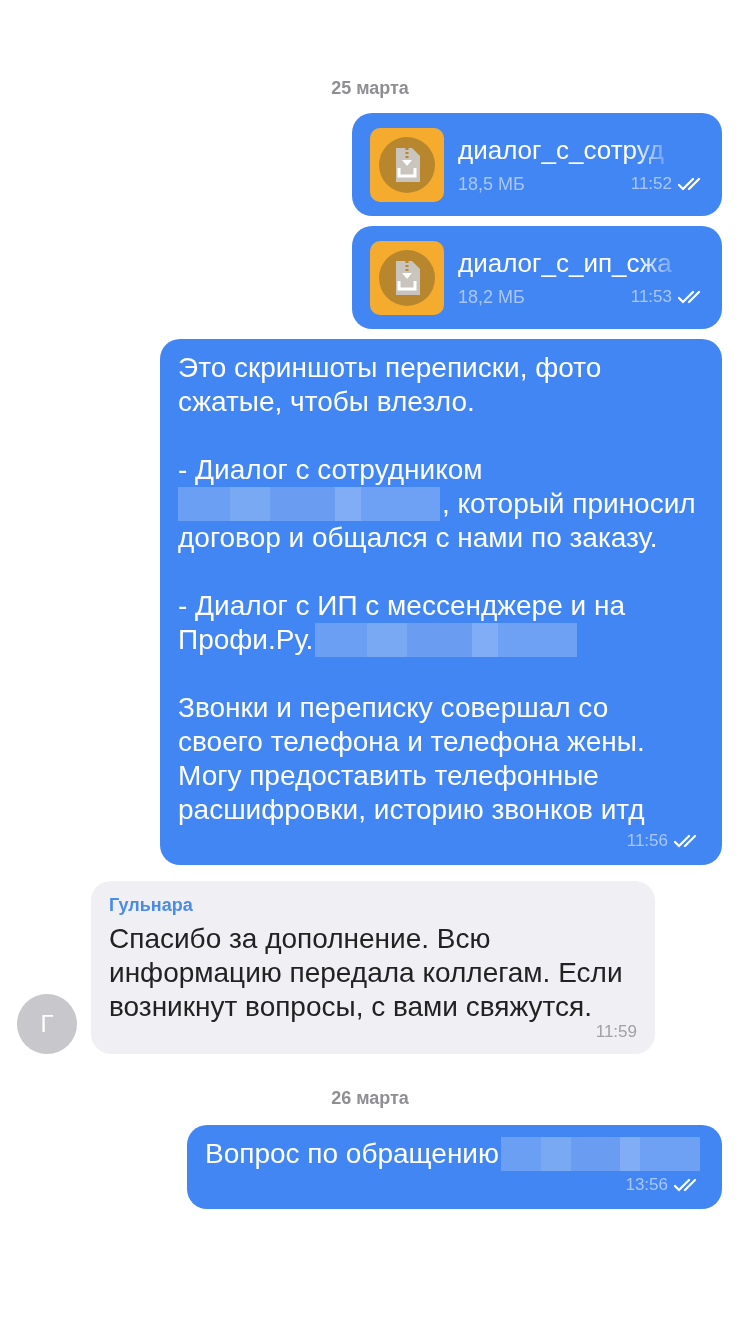  I want to click on message-text: Профи.Ру., so click(246, 640).